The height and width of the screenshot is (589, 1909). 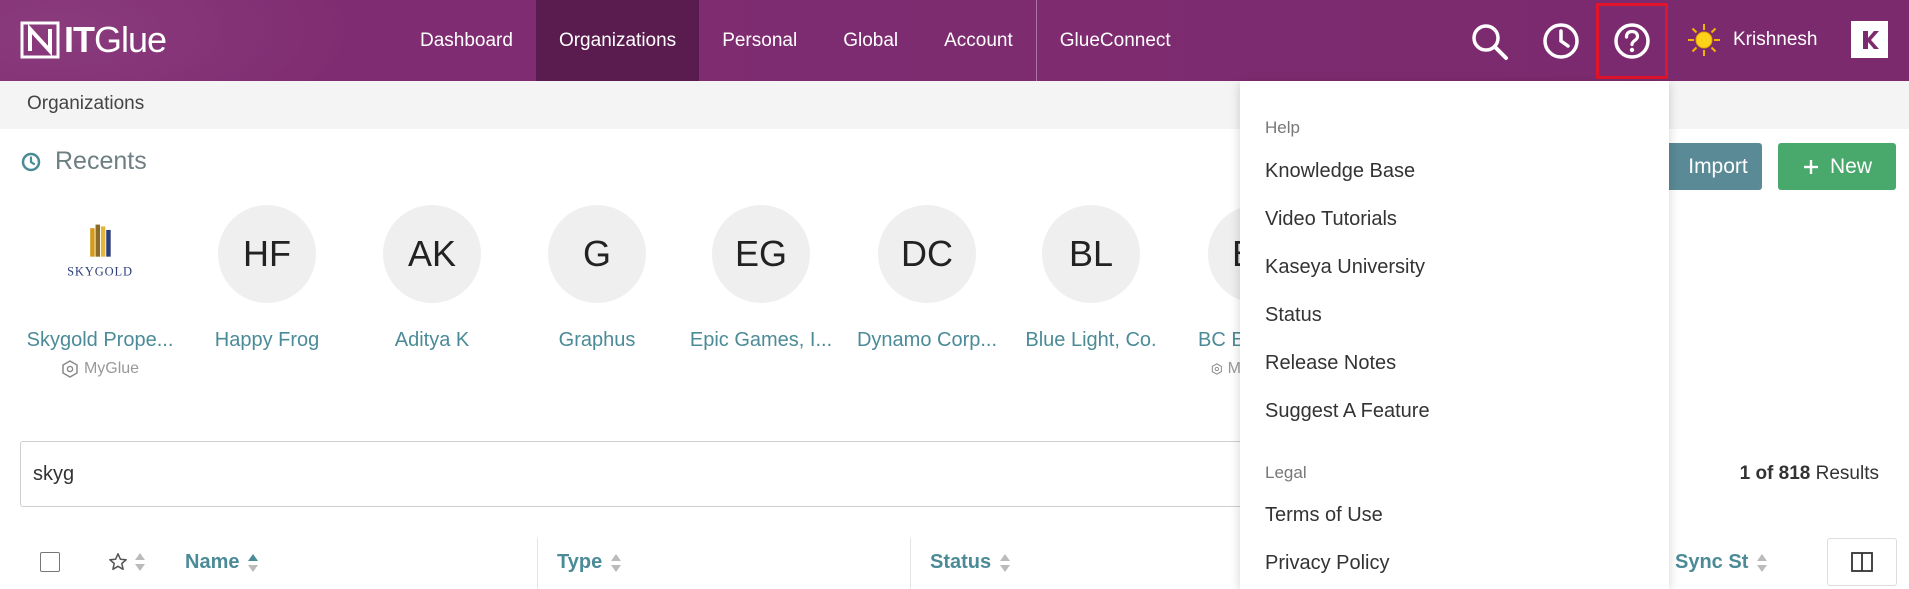 I want to click on org-avatar: EG, so click(x=761, y=254).